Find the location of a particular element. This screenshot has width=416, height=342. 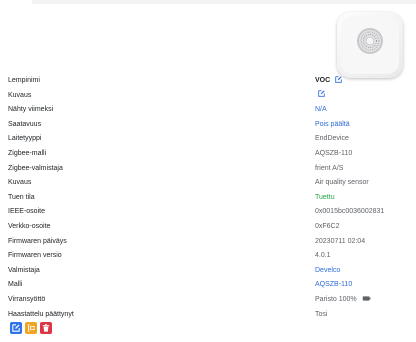

row-label: Malli is located at coordinates (15, 285).